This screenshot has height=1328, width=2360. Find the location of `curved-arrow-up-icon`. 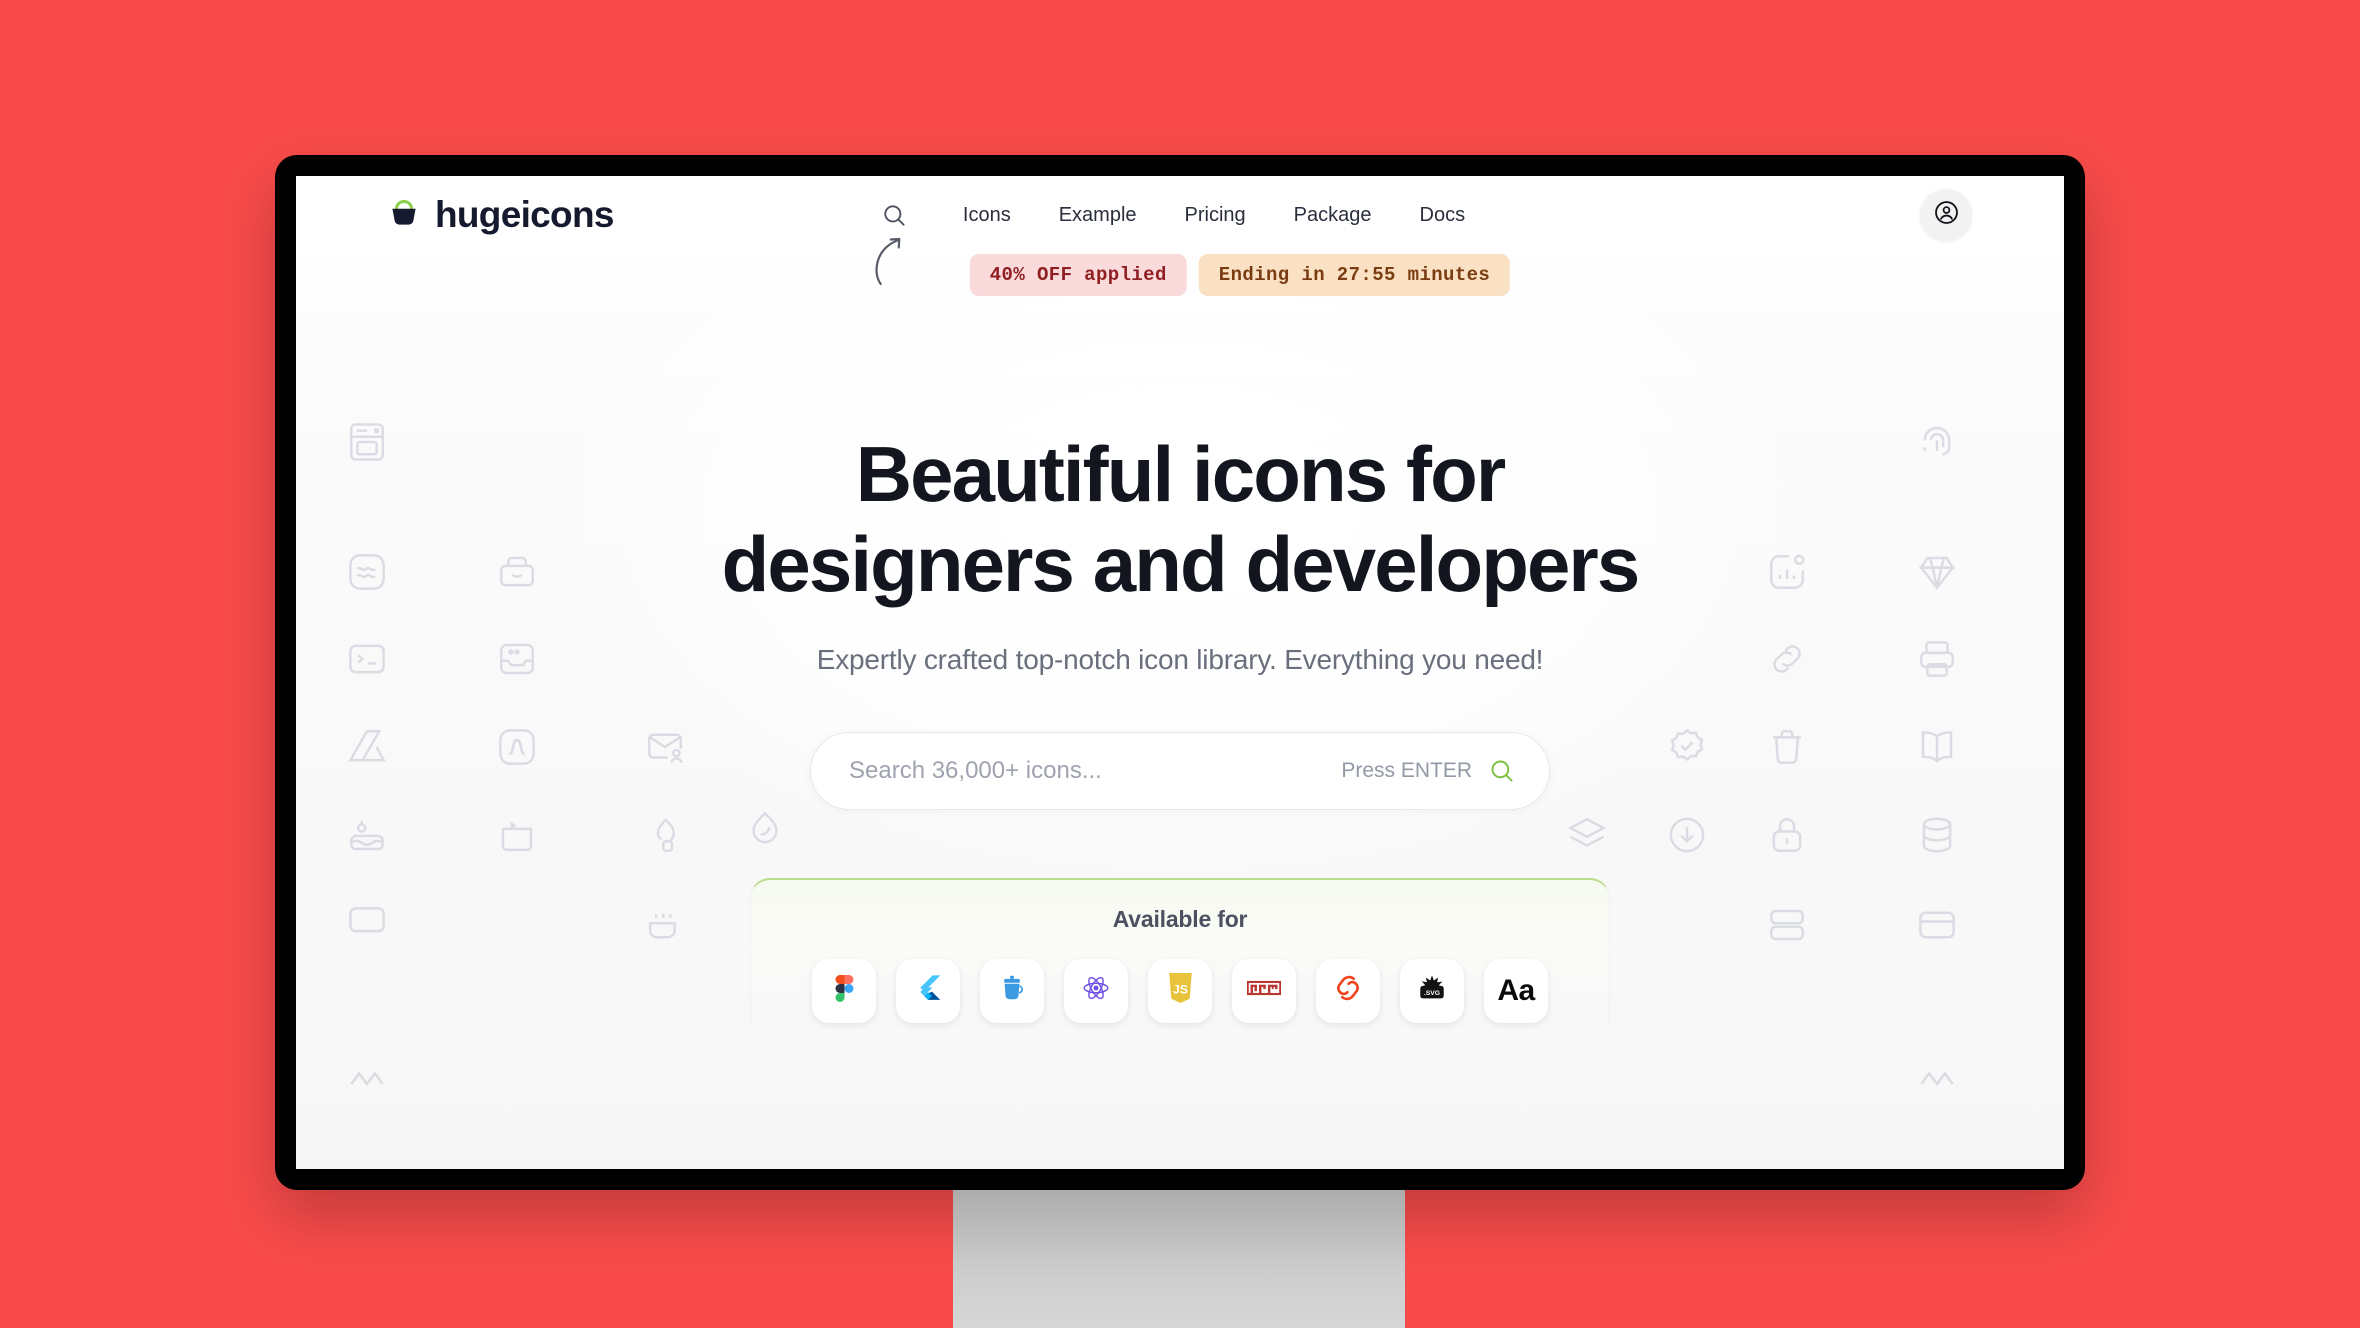

curved-arrow-up-icon is located at coordinates (890, 262).